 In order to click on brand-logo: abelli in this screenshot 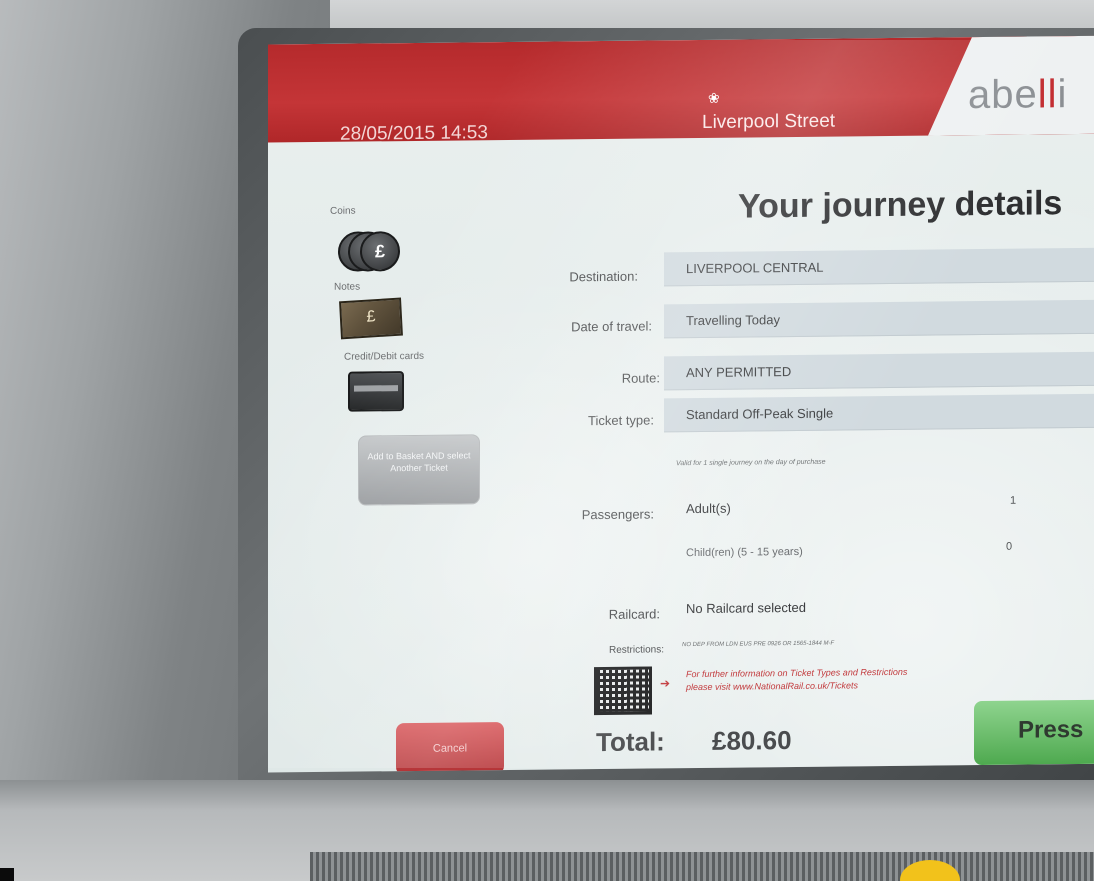, I will do `click(1017, 95)`.